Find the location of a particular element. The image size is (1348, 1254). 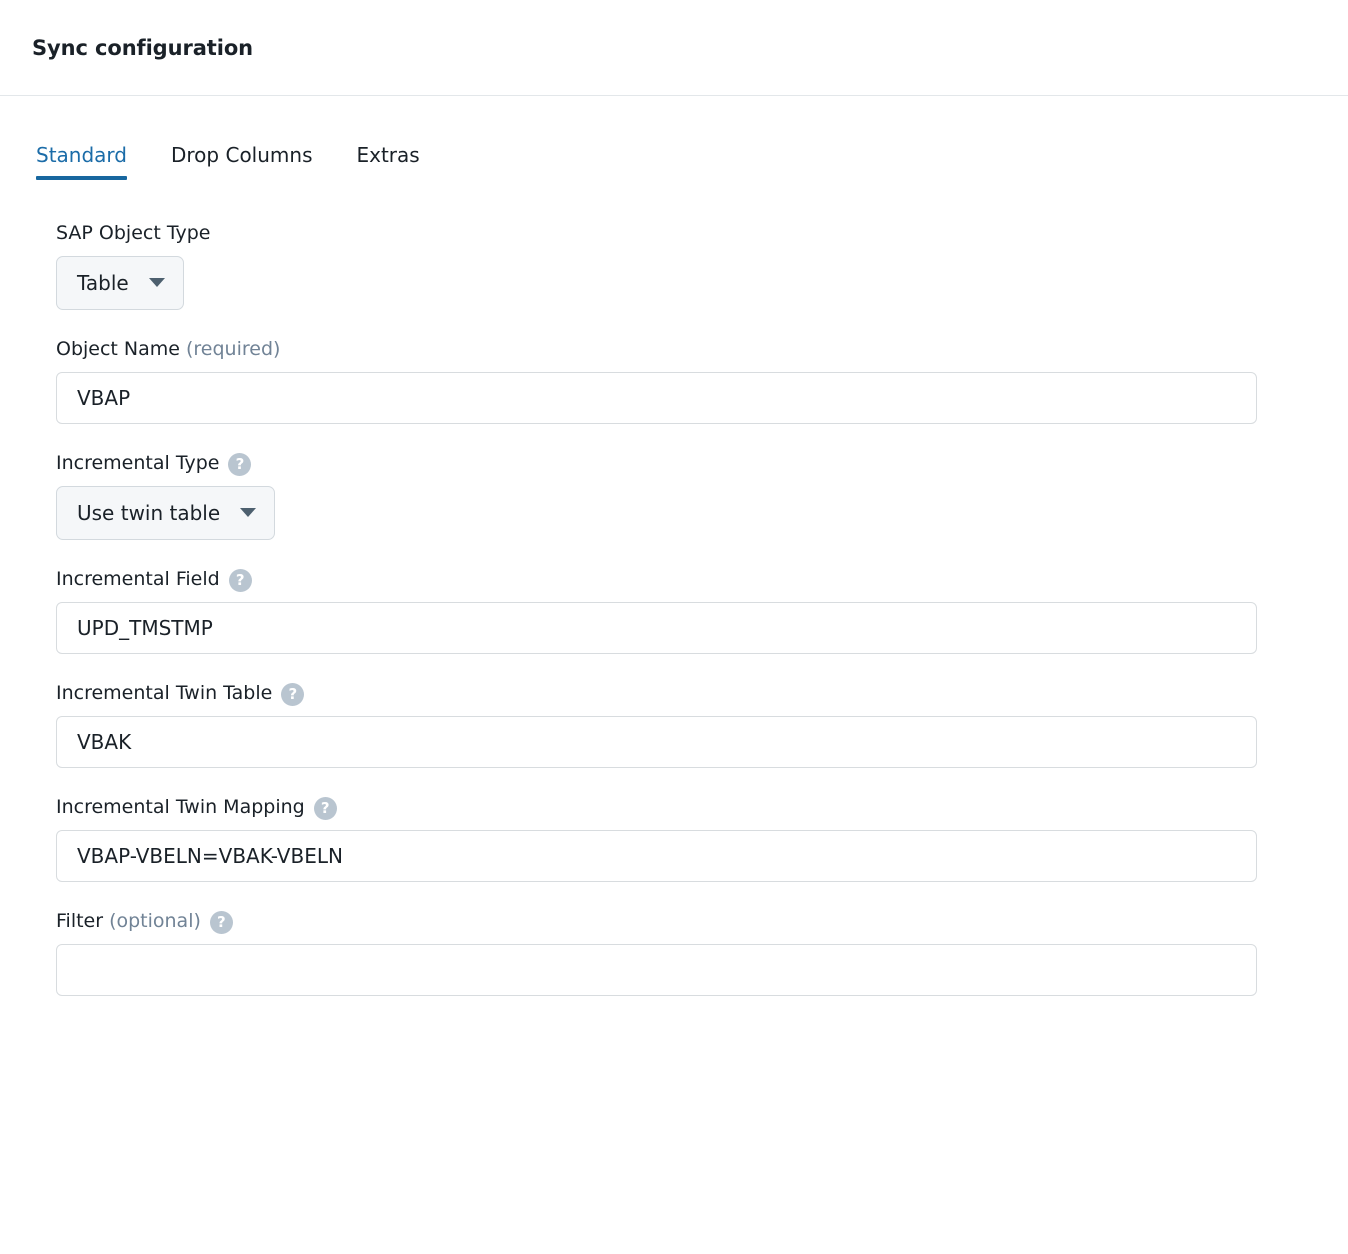

help-icon-filter: ? is located at coordinates (221, 922).